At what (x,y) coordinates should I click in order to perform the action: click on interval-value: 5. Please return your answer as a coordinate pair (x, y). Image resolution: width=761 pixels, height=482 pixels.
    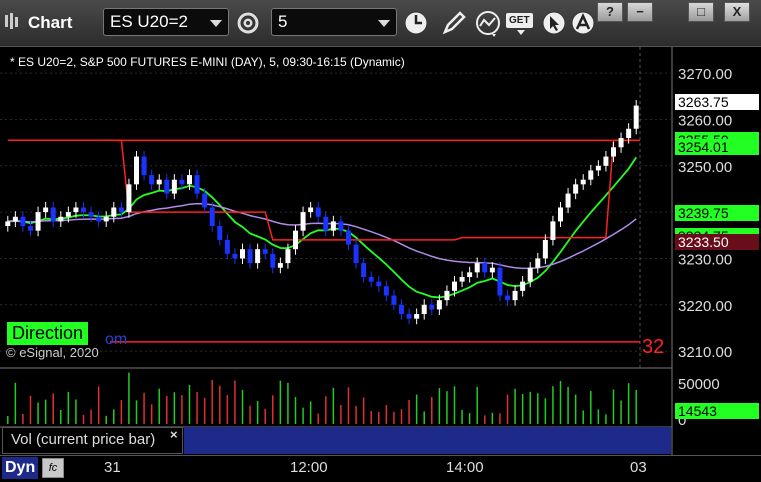
    Looking at the image, I should click on (283, 21).